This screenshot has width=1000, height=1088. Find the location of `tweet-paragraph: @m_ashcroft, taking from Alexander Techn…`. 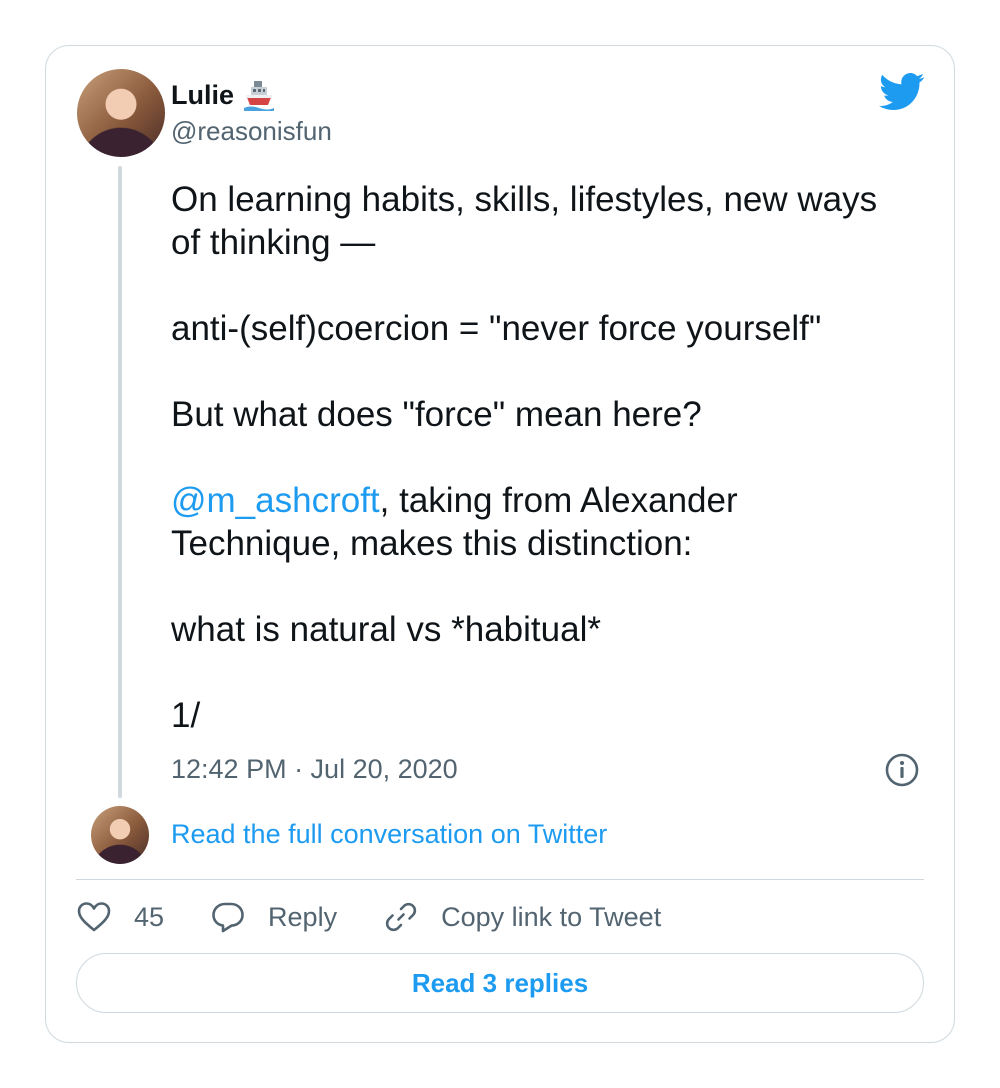

tweet-paragraph: @m_ashcroft, taking from Alexander Techn… is located at coordinates (551, 522).